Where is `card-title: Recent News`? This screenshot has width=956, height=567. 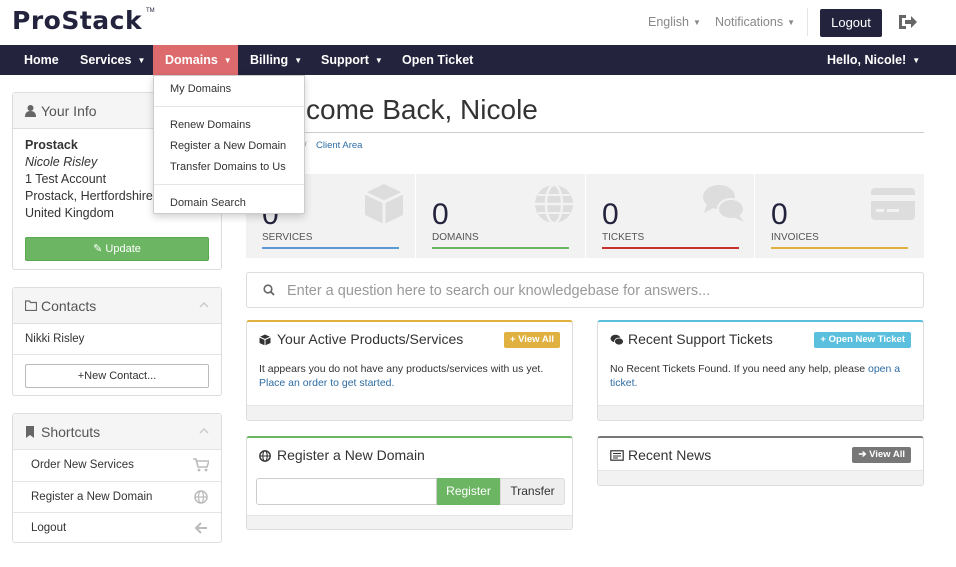
card-title: Recent News is located at coordinates (670, 455).